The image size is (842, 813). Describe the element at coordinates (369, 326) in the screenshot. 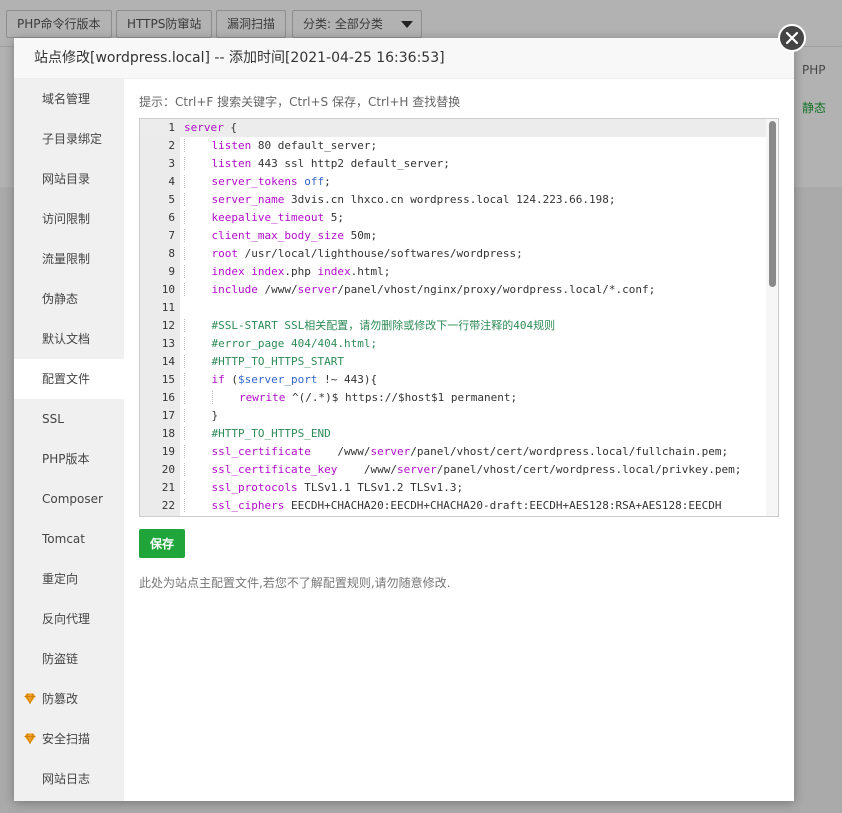

I see `line-code: #SSL-START SSL相关配置，请勿删除或修改下一行带注释的404规则` at that location.